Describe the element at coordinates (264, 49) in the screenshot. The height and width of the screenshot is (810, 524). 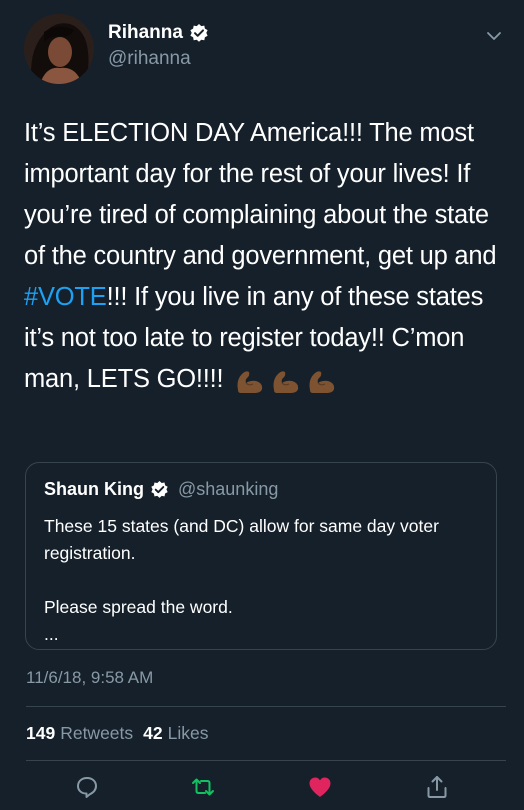
I see `tweet-header: Rihanna @rihanna` at that location.